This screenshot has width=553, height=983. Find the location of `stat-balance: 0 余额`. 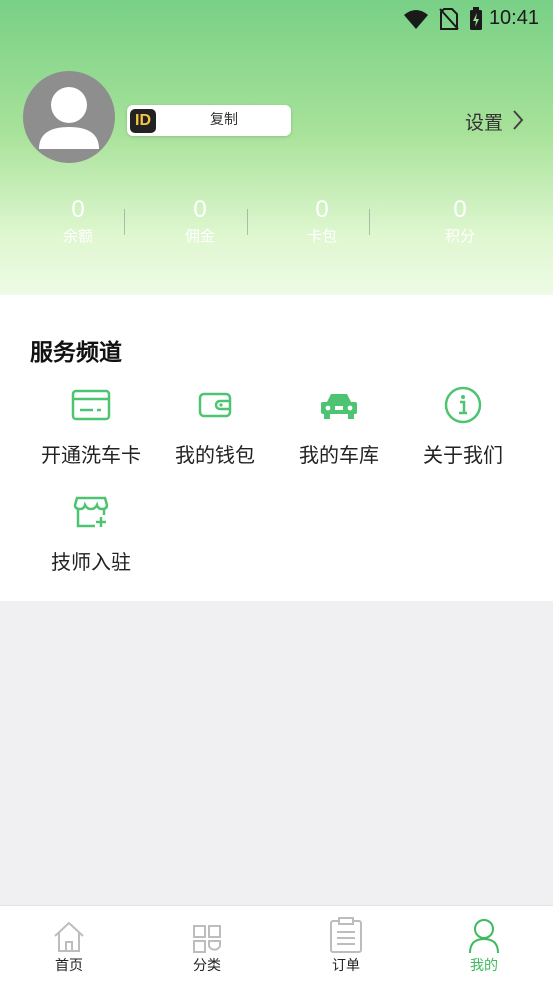

stat-balance: 0 余额 is located at coordinates (78, 221).